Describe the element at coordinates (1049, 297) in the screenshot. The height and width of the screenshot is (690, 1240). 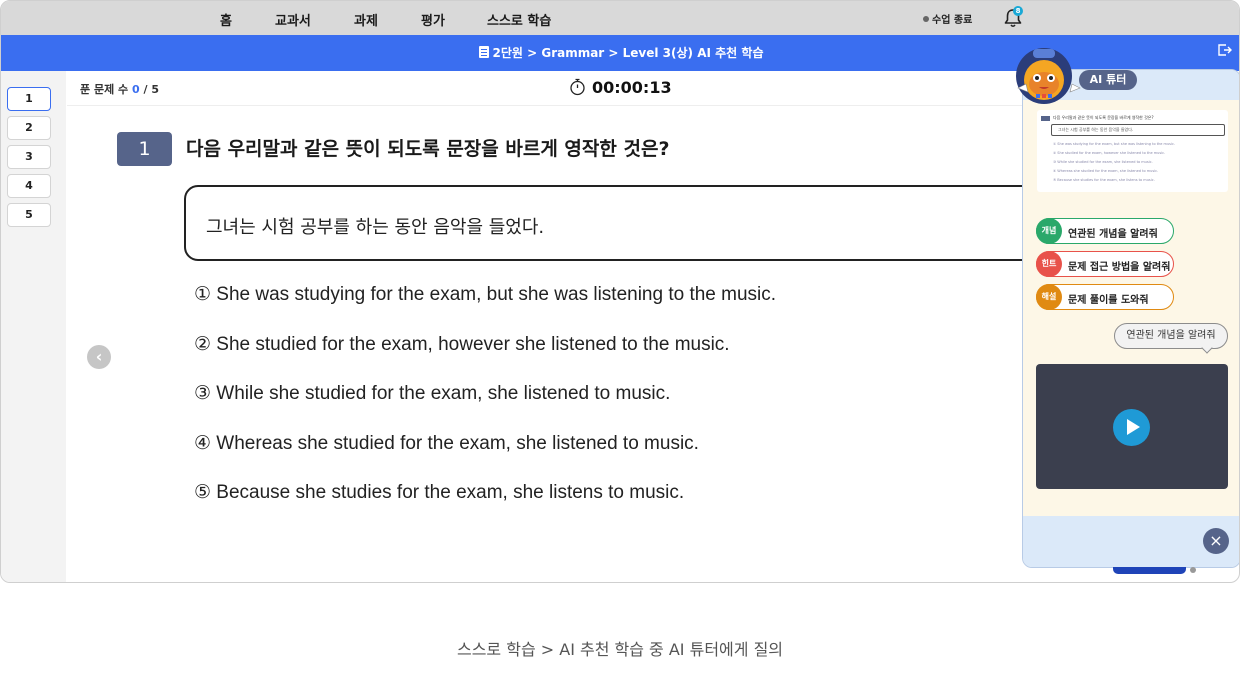
I see `chip-explanation-tag: 해설` at that location.